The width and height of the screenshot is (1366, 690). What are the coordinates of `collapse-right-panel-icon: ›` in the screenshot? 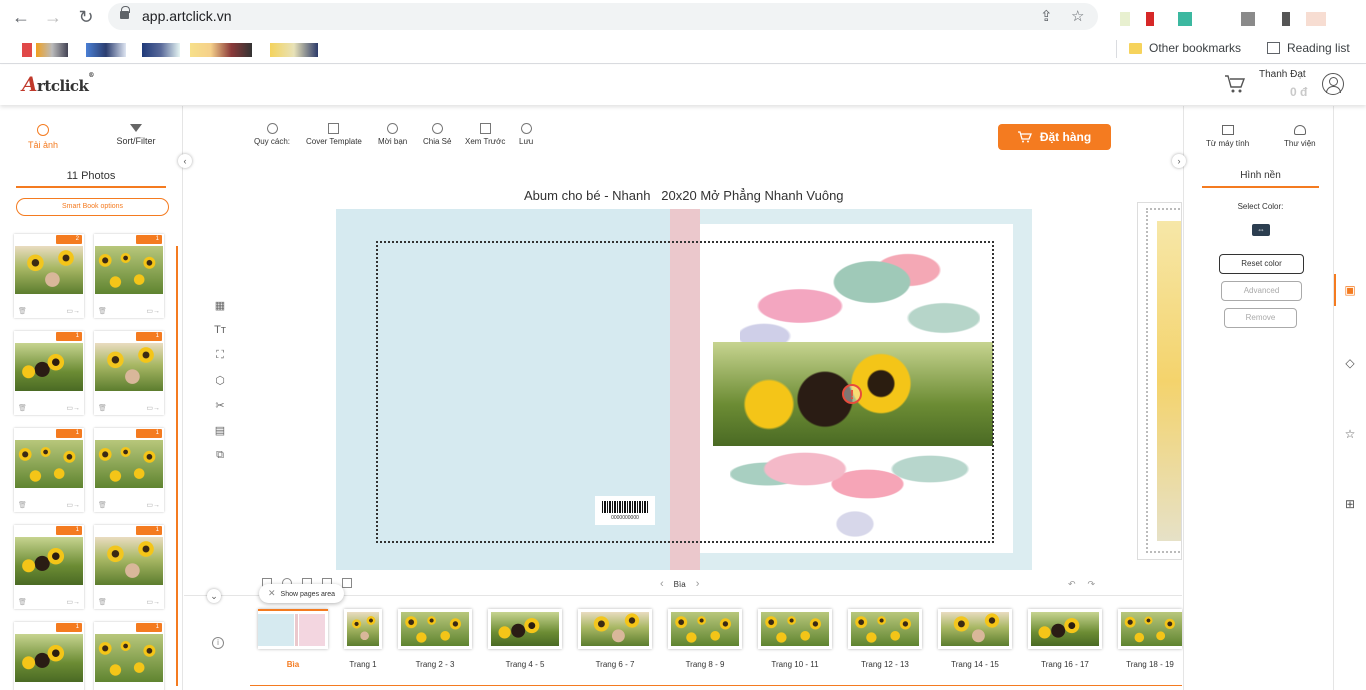 It's located at (1179, 161).